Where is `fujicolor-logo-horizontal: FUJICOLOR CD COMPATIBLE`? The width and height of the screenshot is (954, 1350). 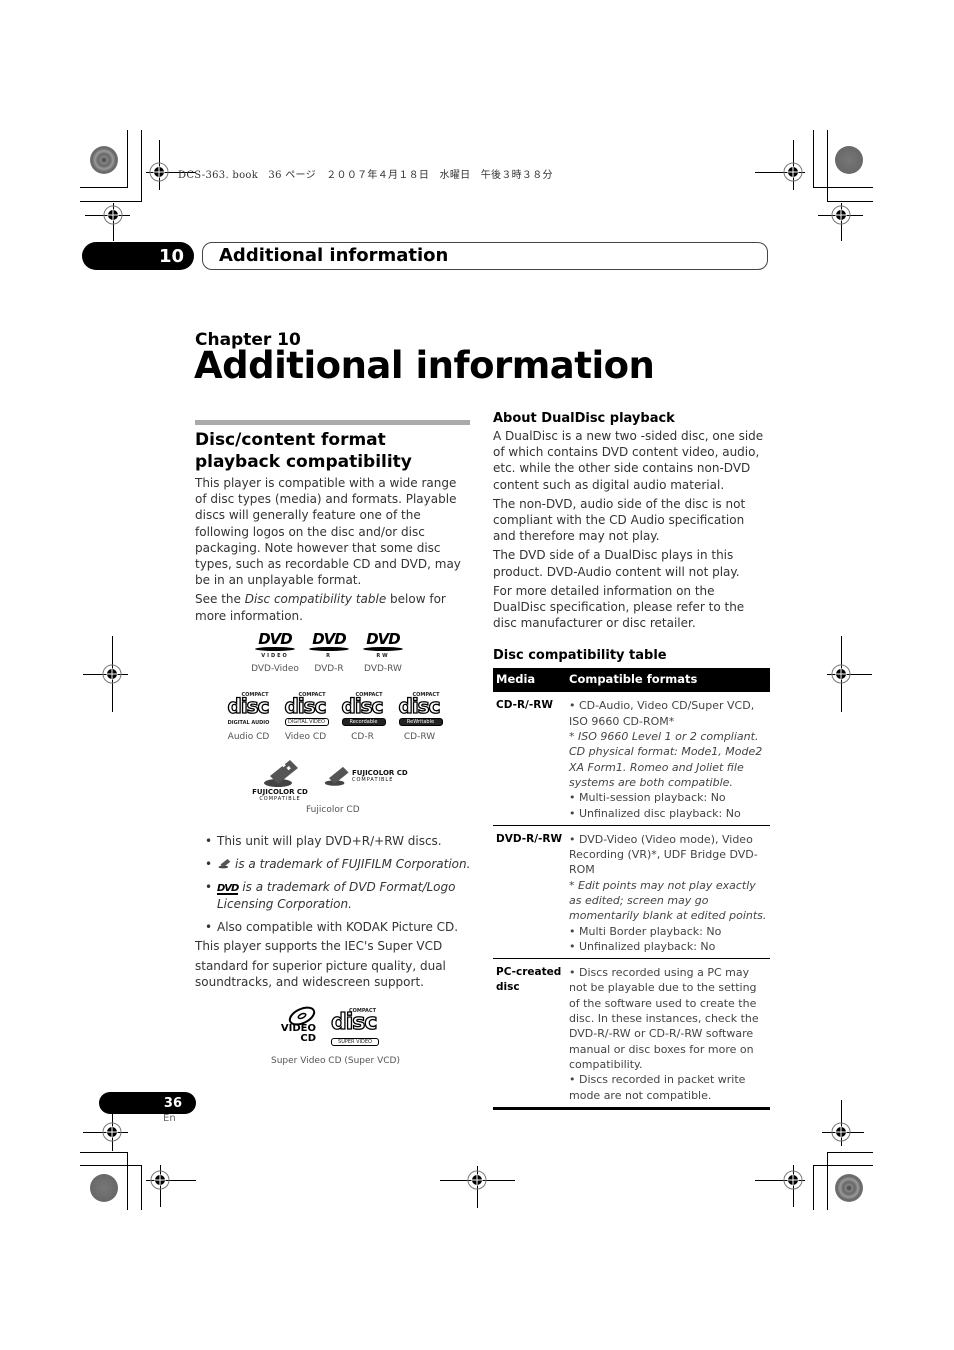
fujicolor-logo-horizontal: FUJICOLOR CD COMPATIBLE is located at coordinates (365, 776).